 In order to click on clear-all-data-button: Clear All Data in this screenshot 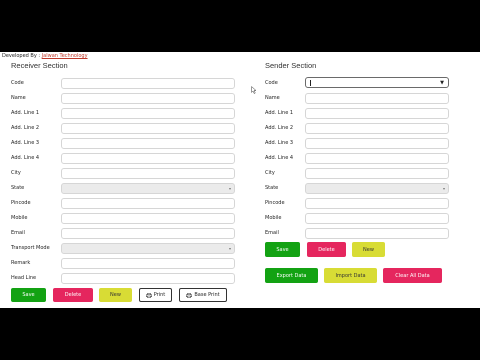, I will do `click(412, 275)`.